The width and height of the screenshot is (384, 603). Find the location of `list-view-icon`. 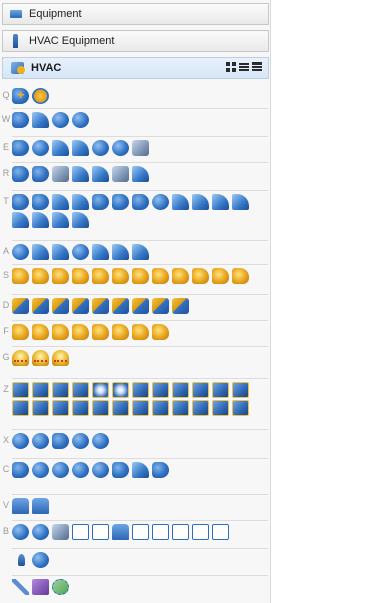

list-view-icon is located at coordinates (244, 67).